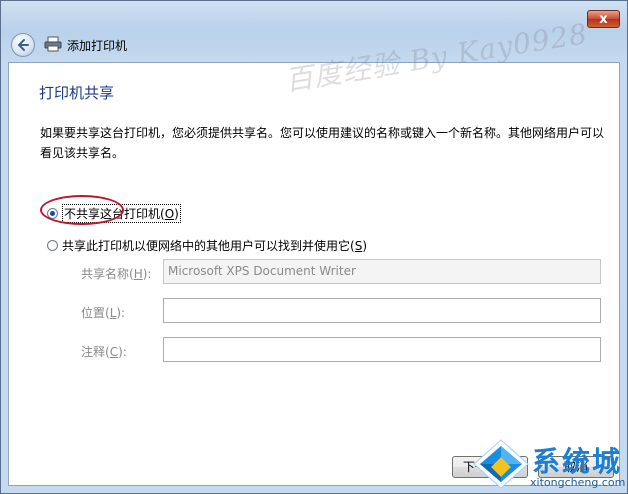  What do you see at coordinates (382, 310) in the screenshot?
I see `location-input` at bounding box center [382, 310].